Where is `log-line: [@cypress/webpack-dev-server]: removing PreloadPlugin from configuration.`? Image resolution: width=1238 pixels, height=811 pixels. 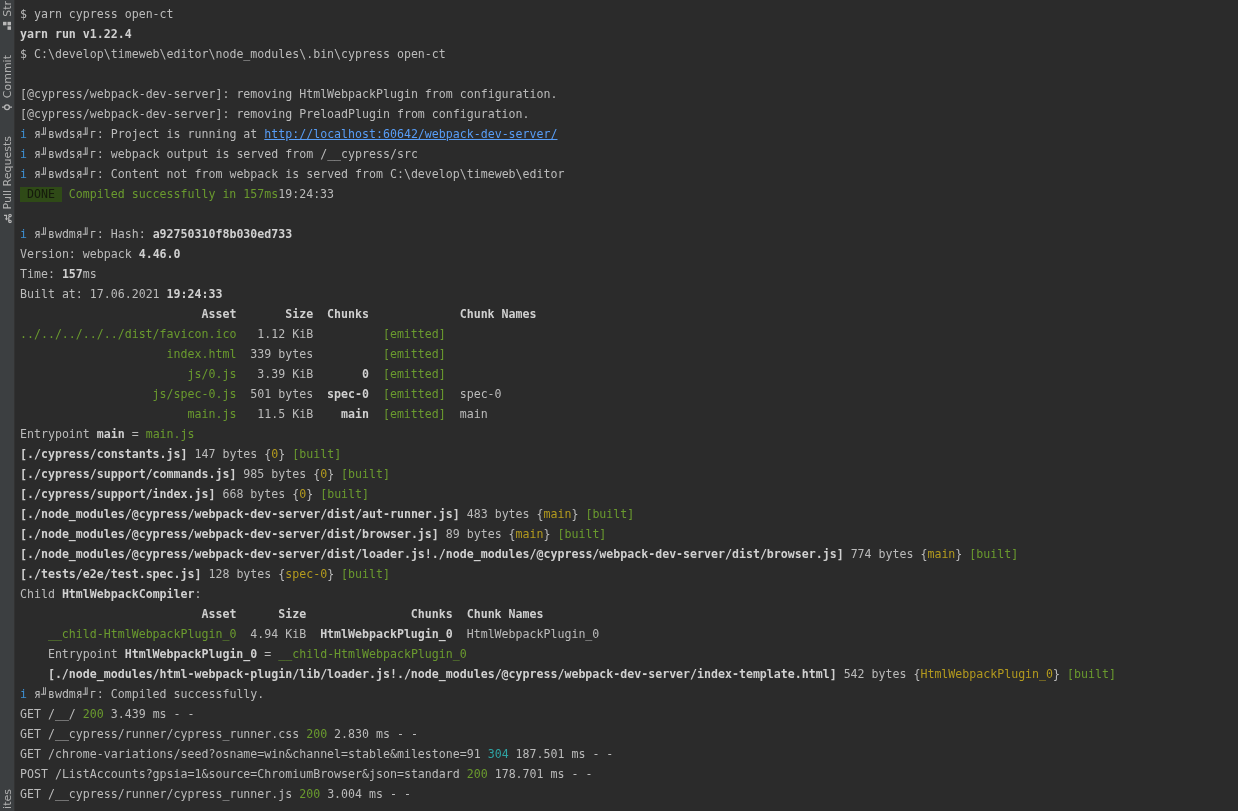
log-line: [@cypress/webpack-dev-server]: removing PreloadPlugin from configuration. is located at coordinates (275, 114).